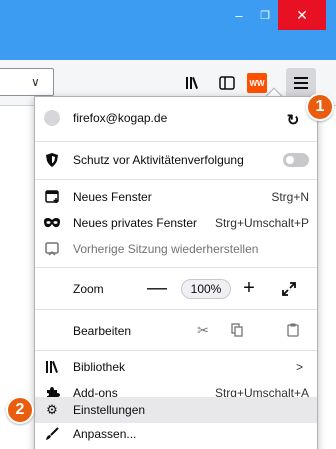 The image size is (336, 449). I want to click on restore-session-icon, so click(52, 249).